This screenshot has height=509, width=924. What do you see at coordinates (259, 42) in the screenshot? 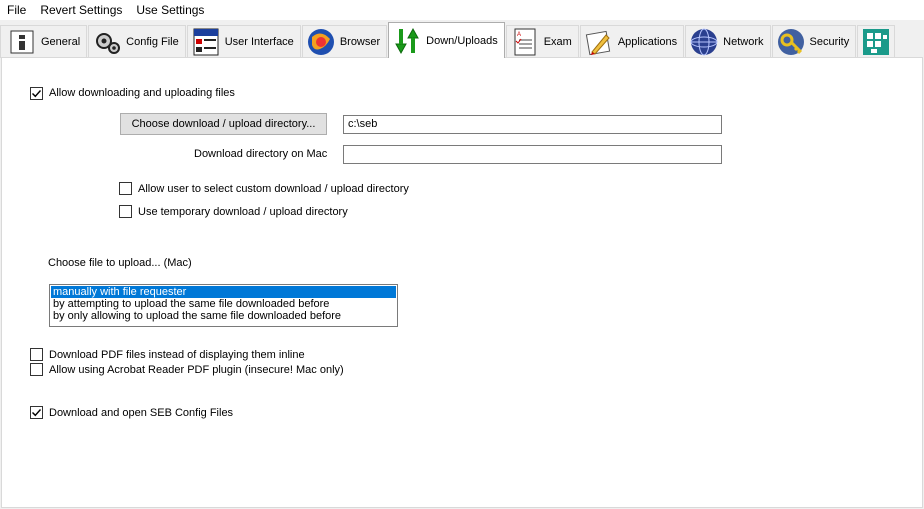
I see `tab-label: User Interface` at bounding box center [259, 42].